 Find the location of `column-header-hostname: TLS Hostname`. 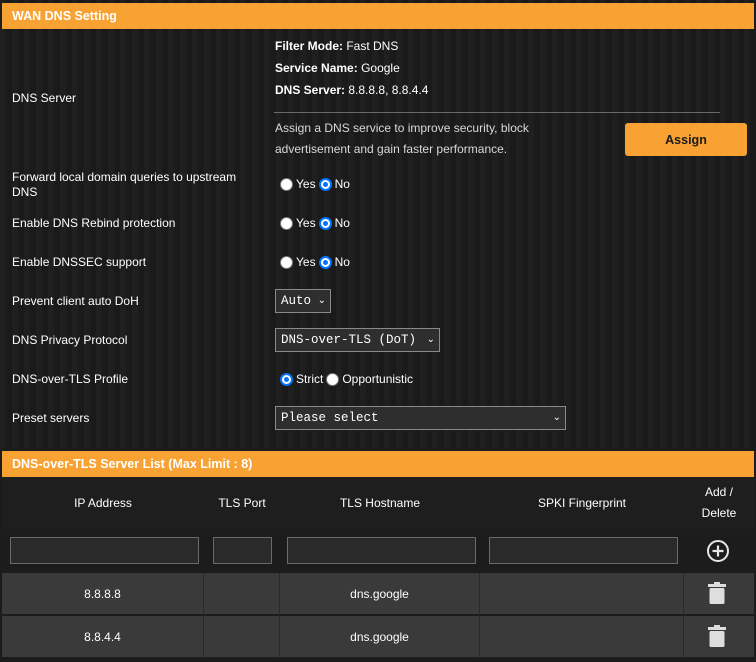

column-header-hostname: TLS Hostname is located at coordinates (380, 502).